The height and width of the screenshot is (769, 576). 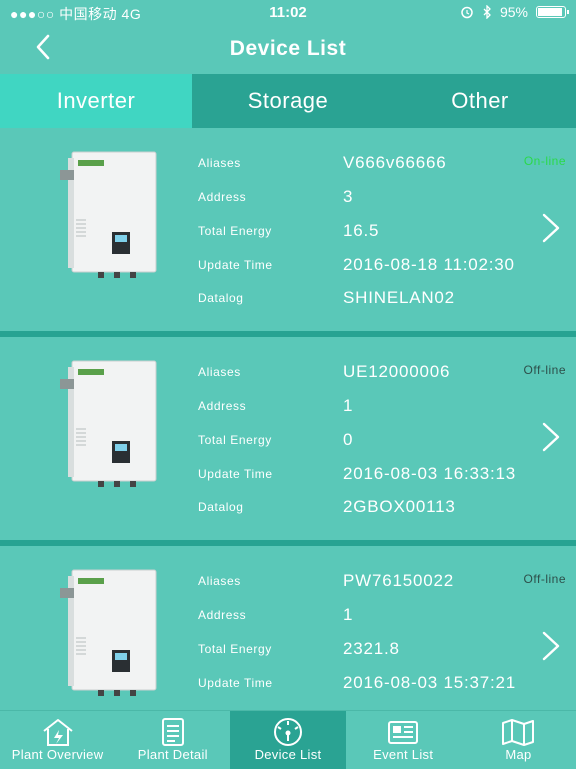 What do you see at coordinates (371, 648) in the screenshot?
I see `total-energy-value: 2321.8` at bounding box center [371, 648].